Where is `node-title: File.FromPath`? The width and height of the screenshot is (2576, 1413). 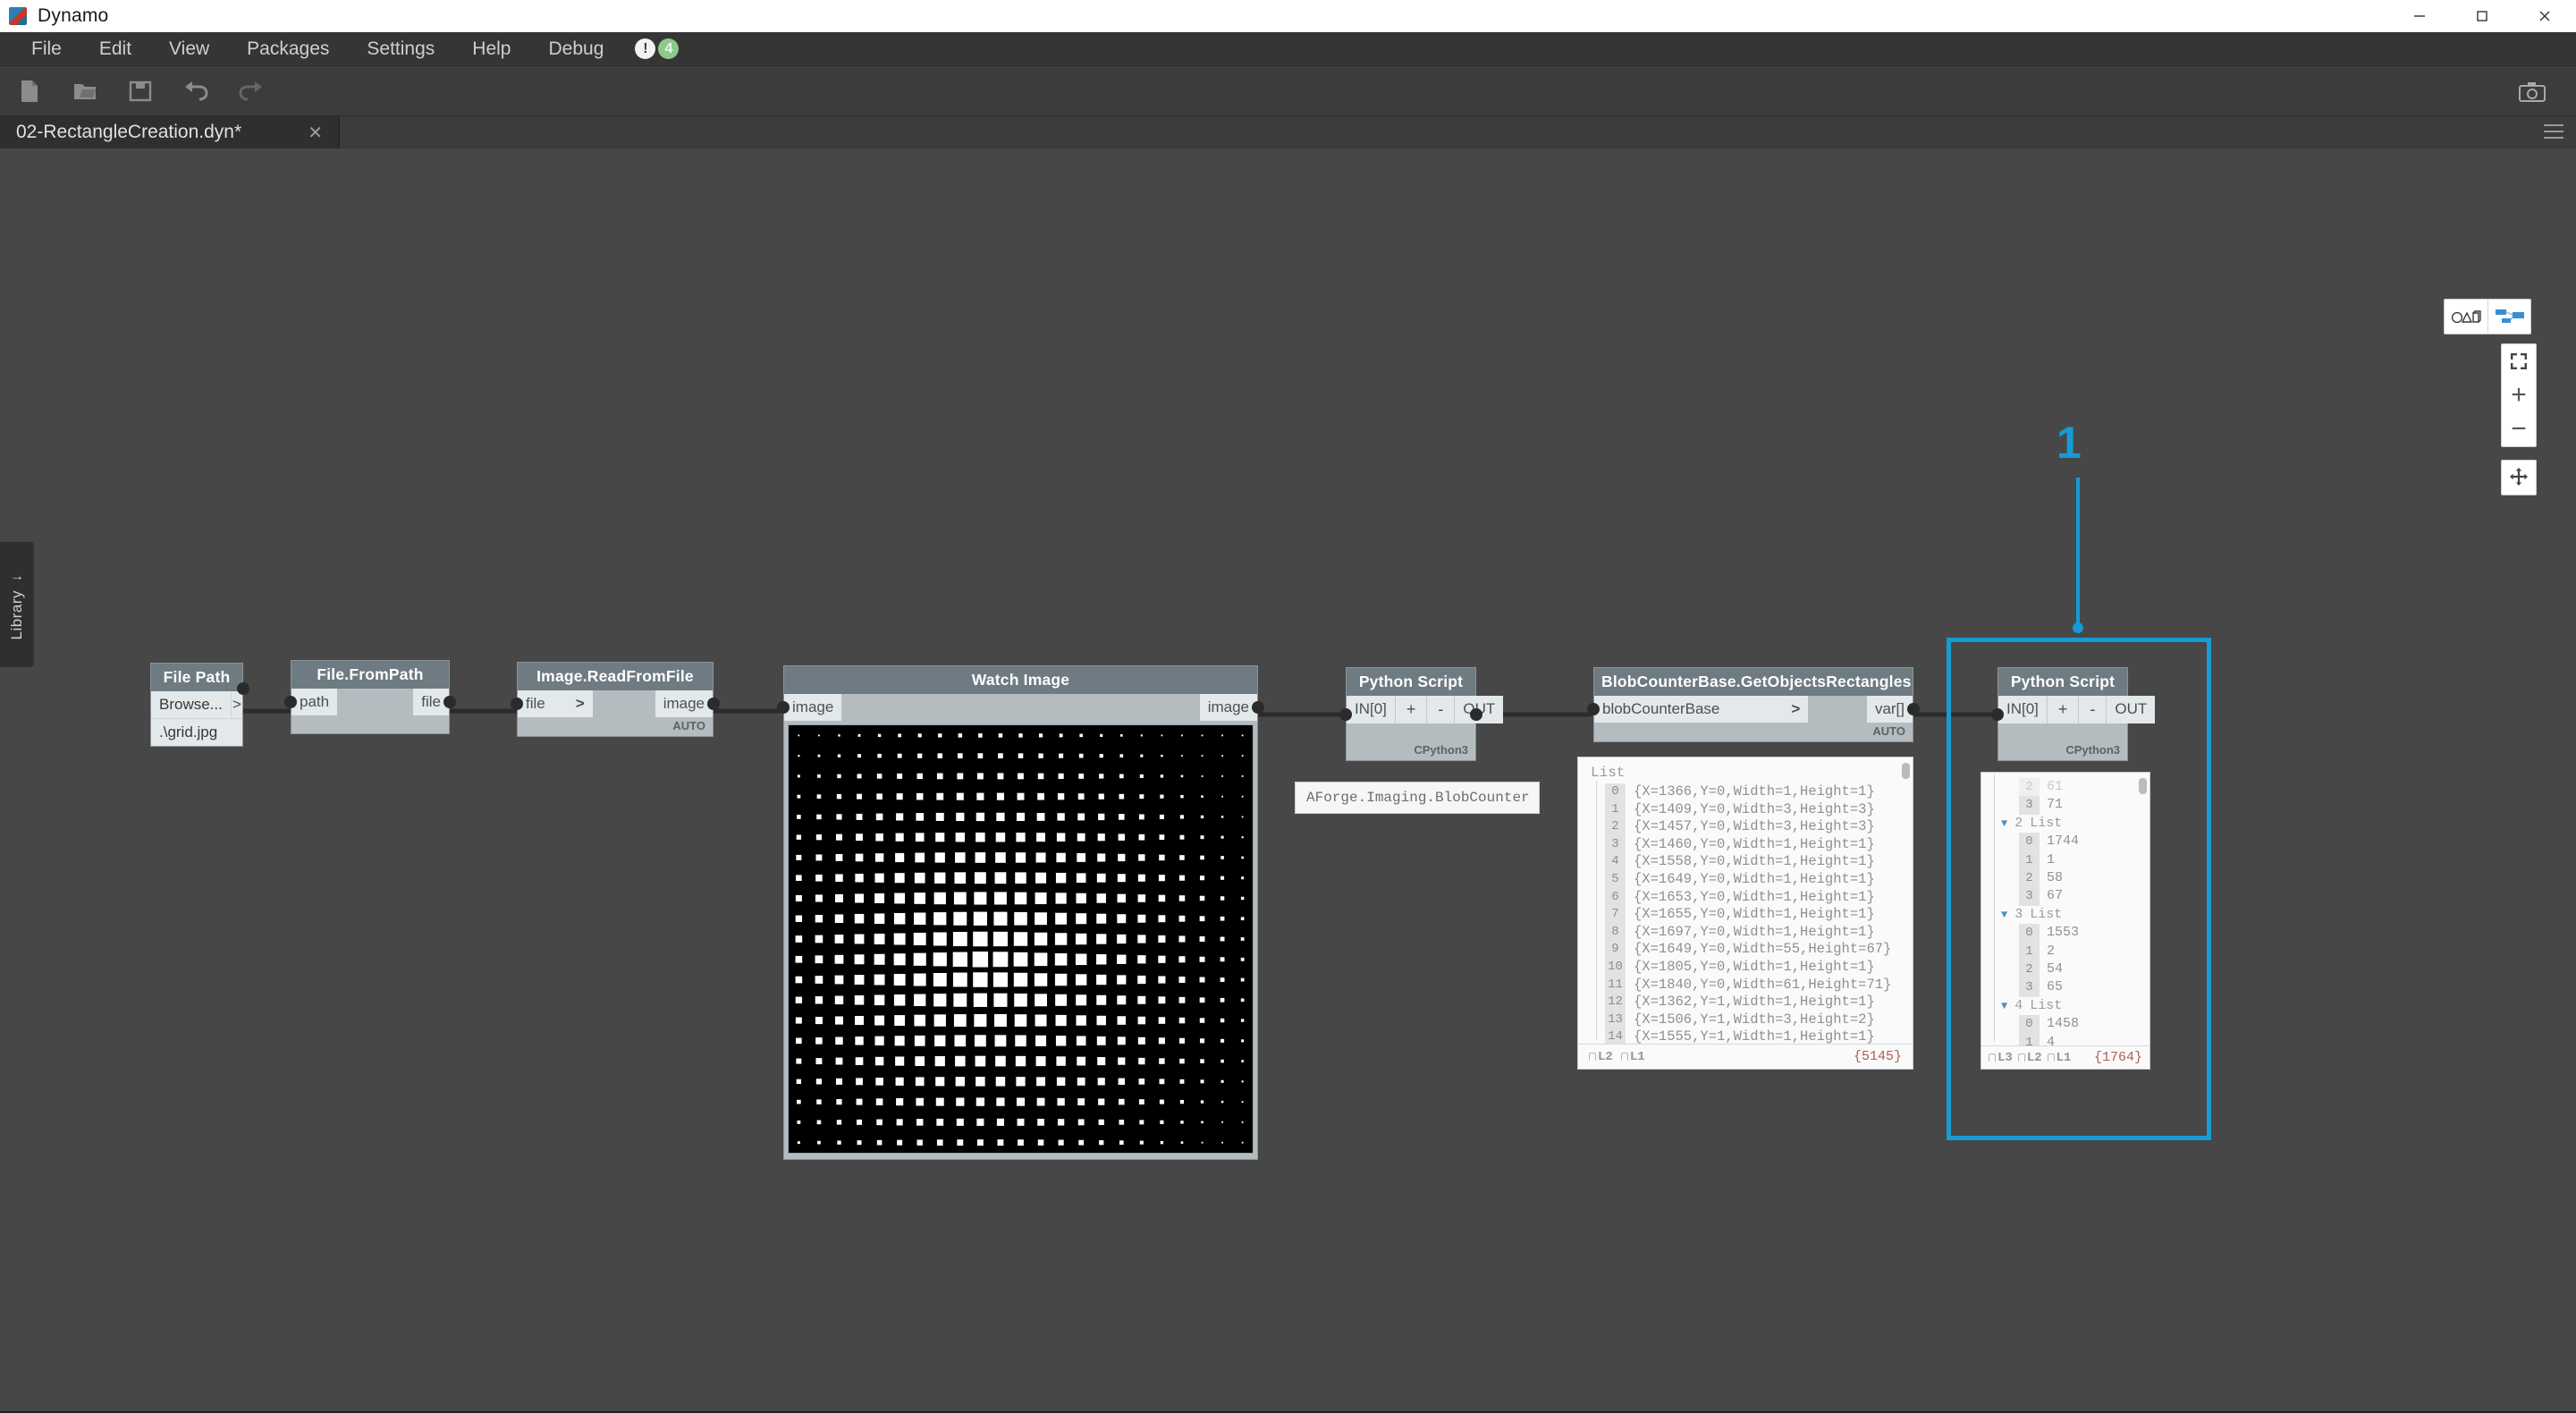 node-title: File.FromPath is located at coordinates (370, 675).